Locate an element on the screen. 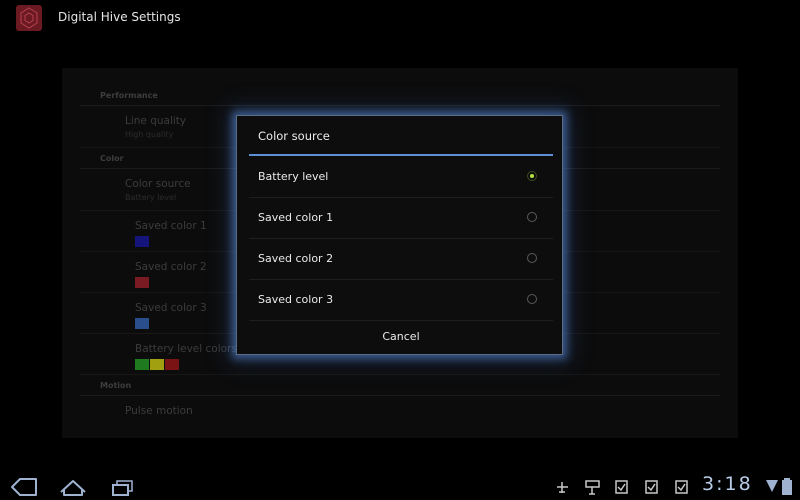 The width and height of the screenshot is (800, 500). pref-title: Color source is located at coordinates (158, 184).